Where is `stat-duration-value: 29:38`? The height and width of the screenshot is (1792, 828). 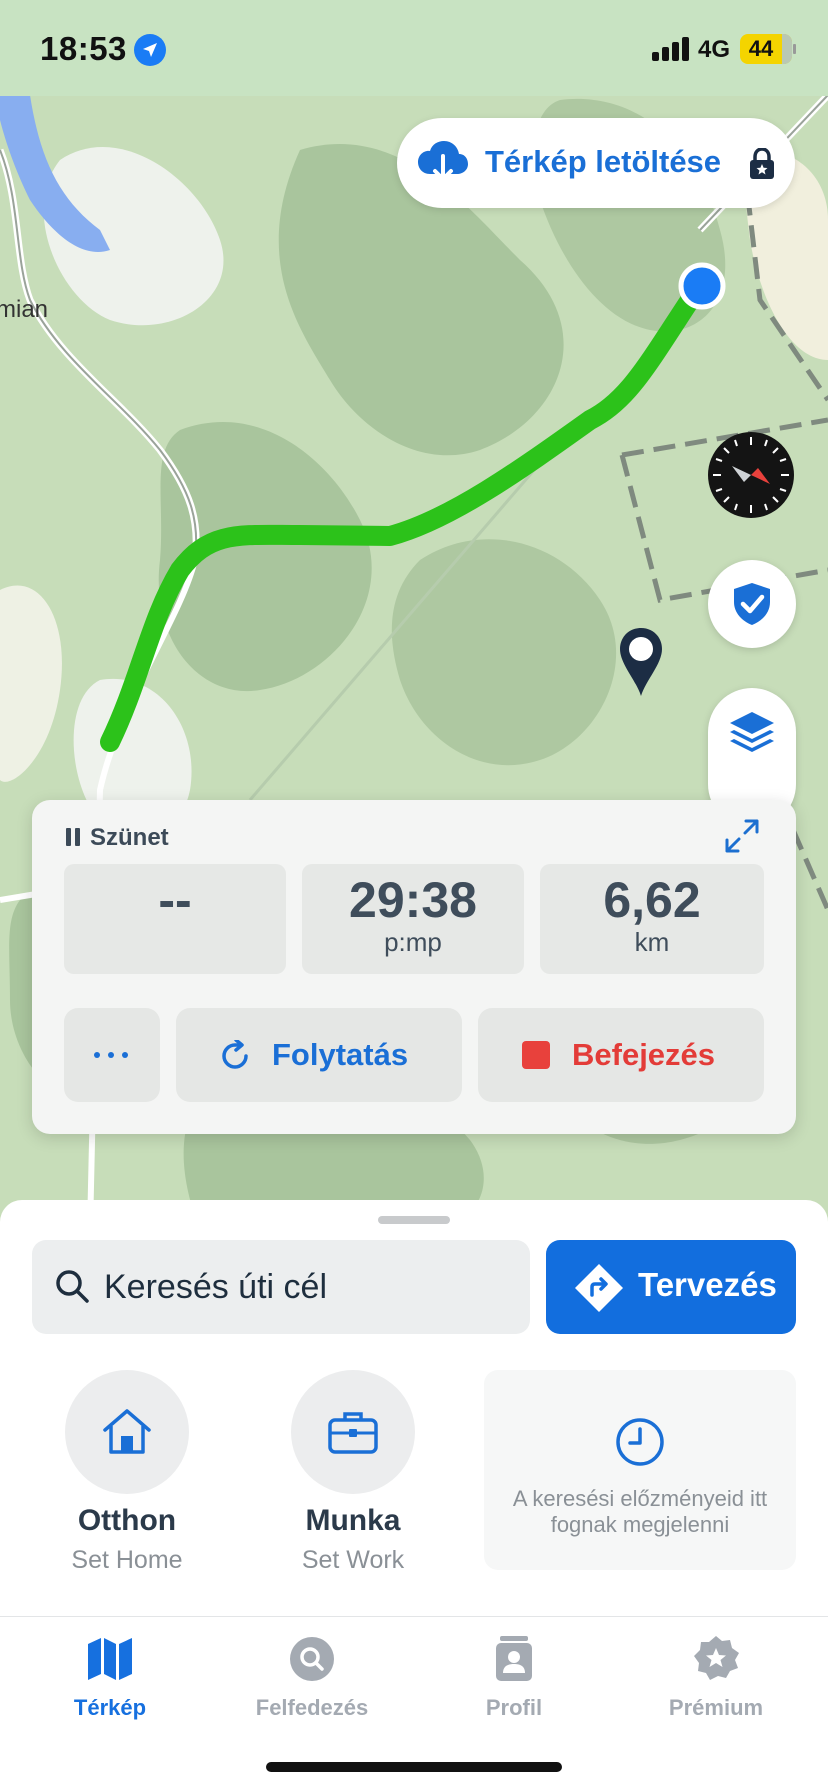
stat-duration-value: 29:38 is located at coordinates (413, 900).